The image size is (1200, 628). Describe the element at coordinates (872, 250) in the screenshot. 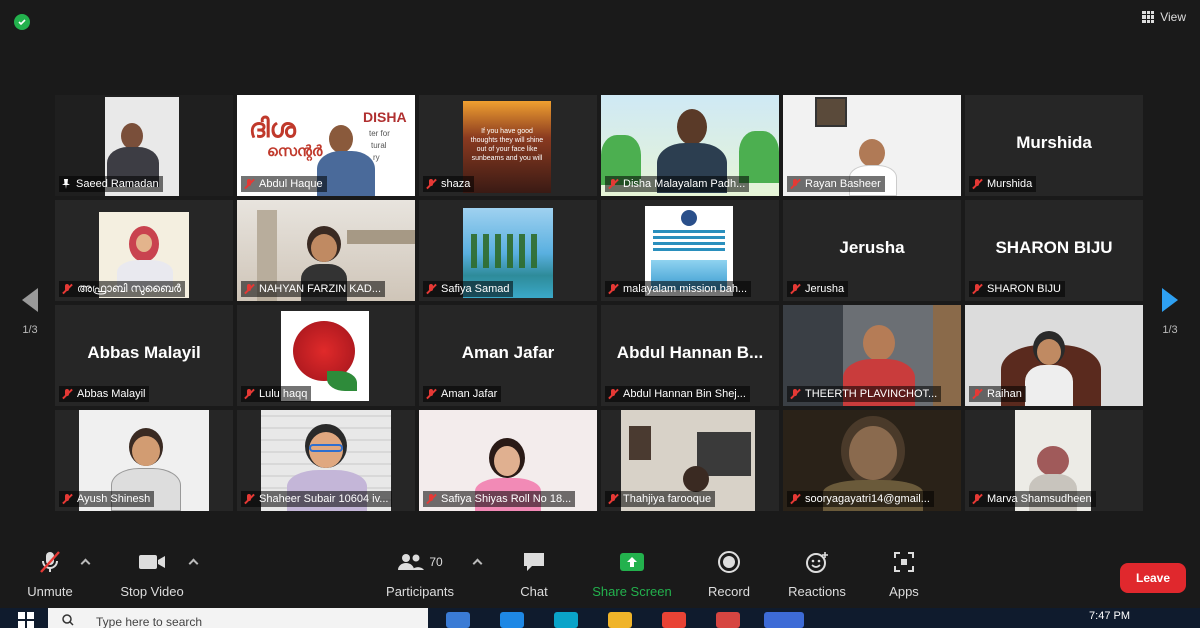

I see `participant-tile-jerusha: Jerusha Jerusha` at that location.